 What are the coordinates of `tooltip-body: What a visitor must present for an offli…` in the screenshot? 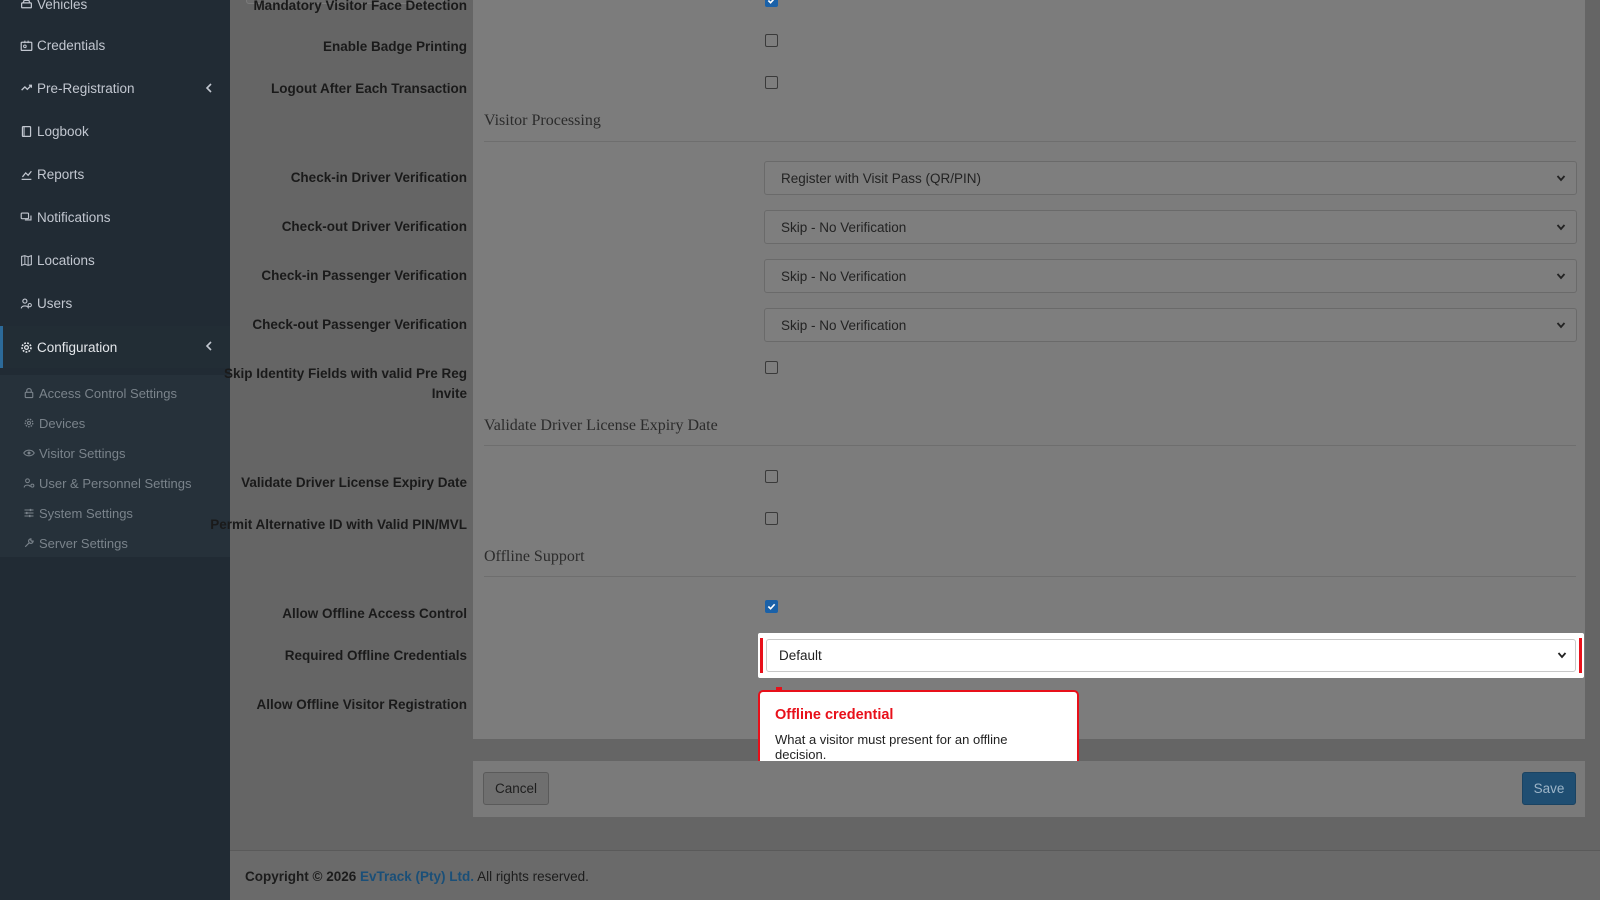 It's located at (891, 747).